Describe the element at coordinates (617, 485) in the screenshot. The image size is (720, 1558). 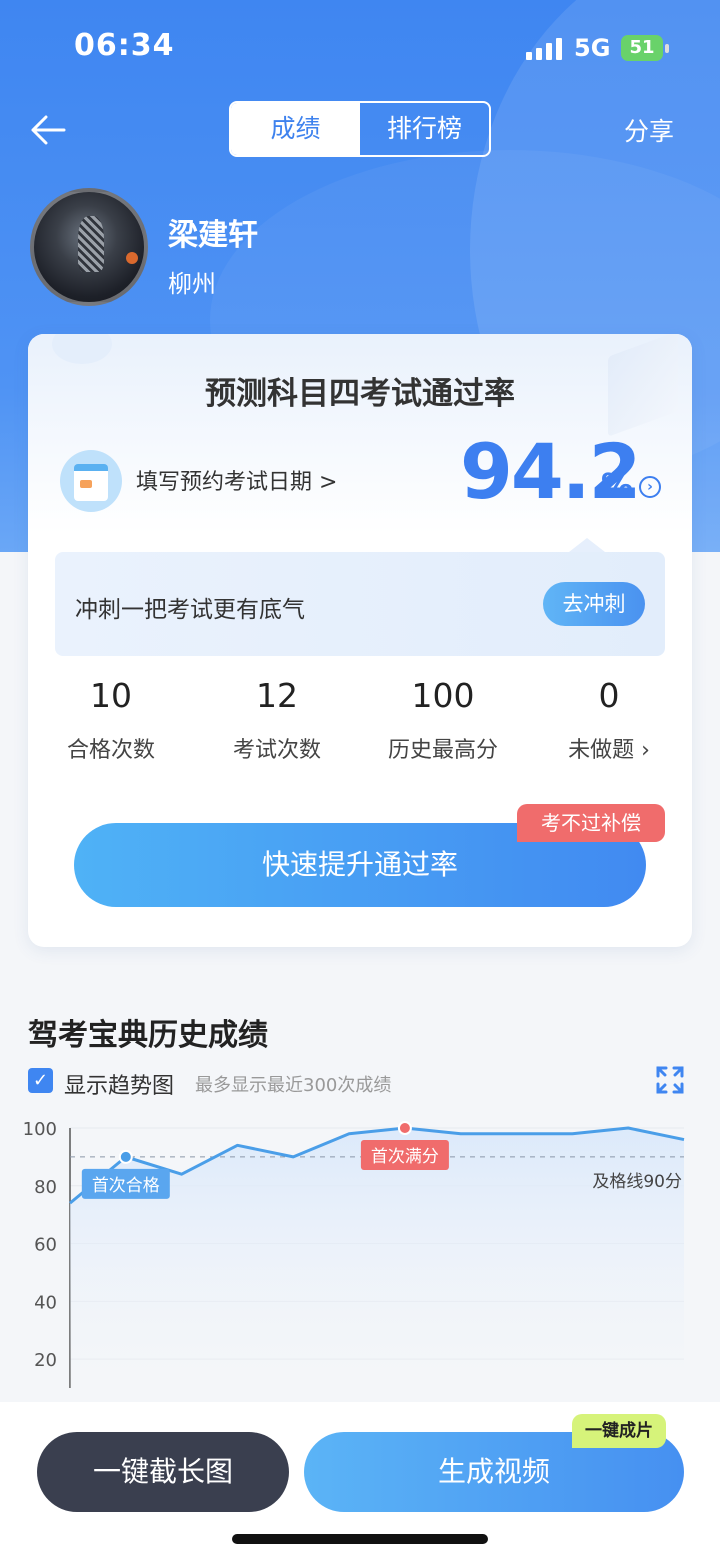
I see `pass-rate-unit: %` at that location.